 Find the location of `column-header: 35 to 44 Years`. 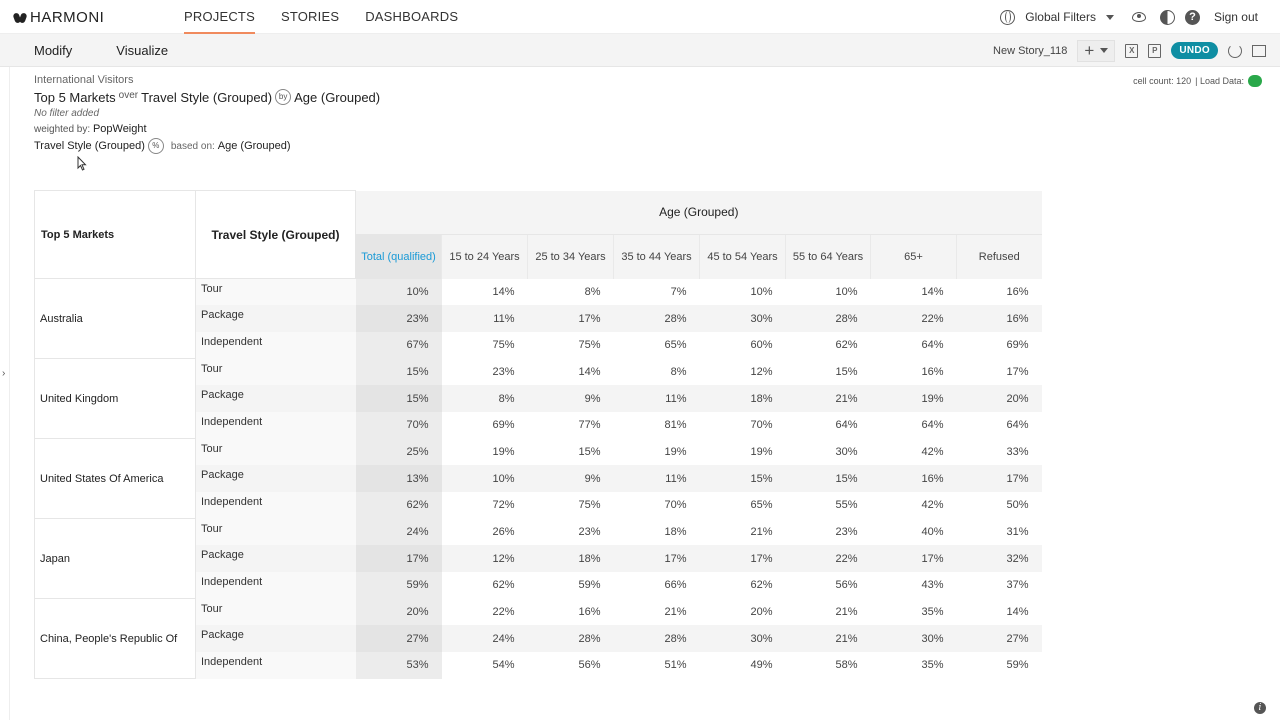

column-header: 35 to 44 Years is located at coordinates (656, 256).